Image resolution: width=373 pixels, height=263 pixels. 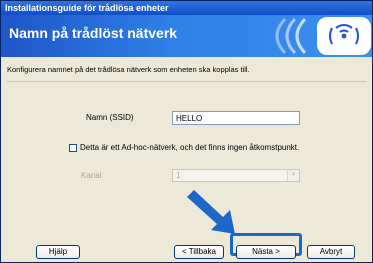 What do you see at coordinates (91, 175) in the screenshot?
I see `channel-label: Kanal` at bounding box center [91, 175].